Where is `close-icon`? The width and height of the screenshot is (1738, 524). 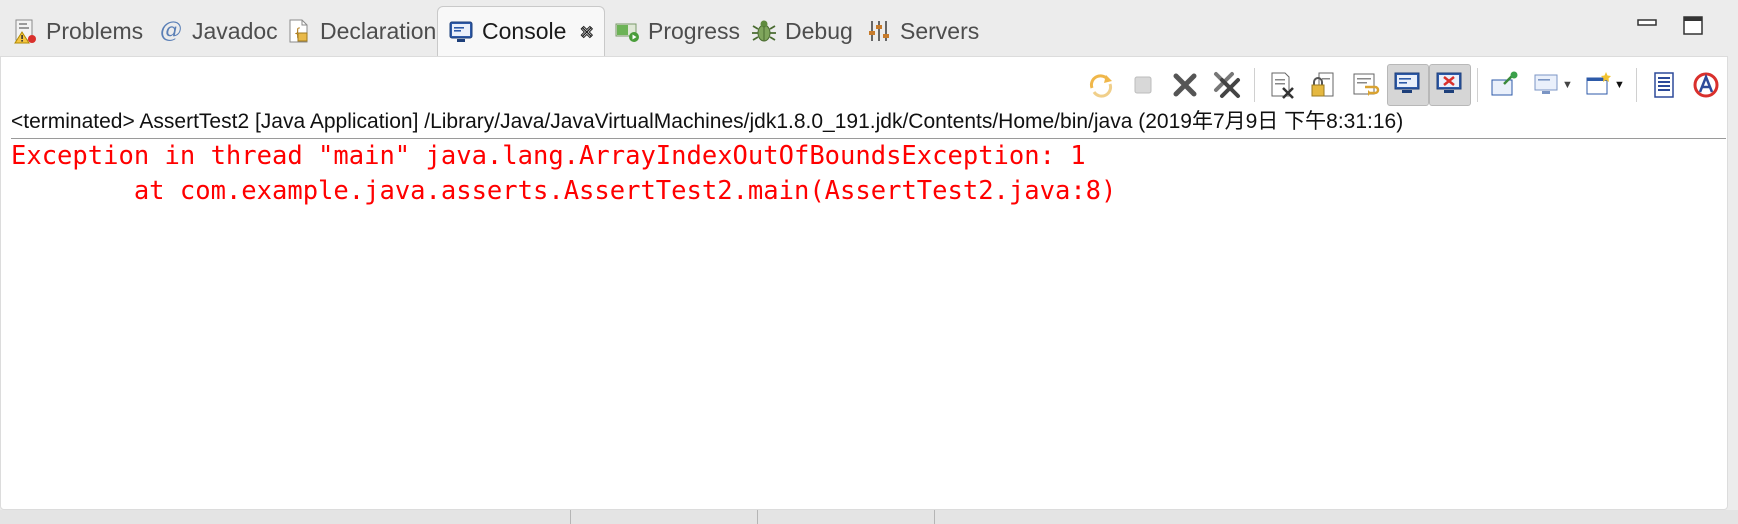
close-icon is located at coordinates (587, 32).